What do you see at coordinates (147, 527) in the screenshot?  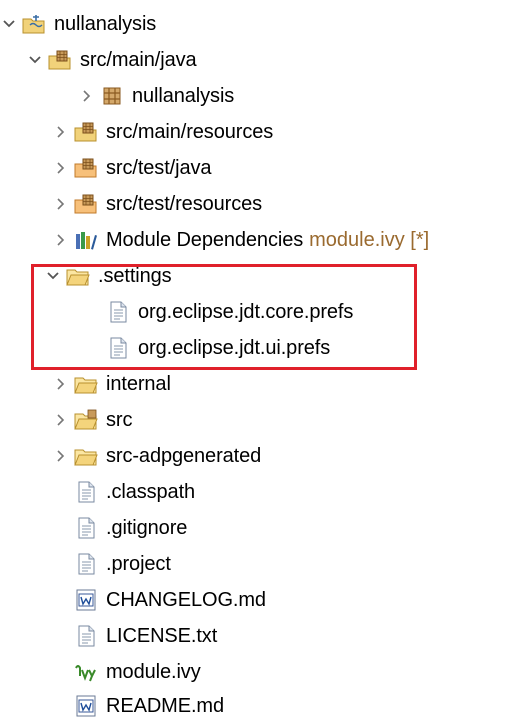 I see `tree-item-label: .gitignore` at bounding box center [147, 527].